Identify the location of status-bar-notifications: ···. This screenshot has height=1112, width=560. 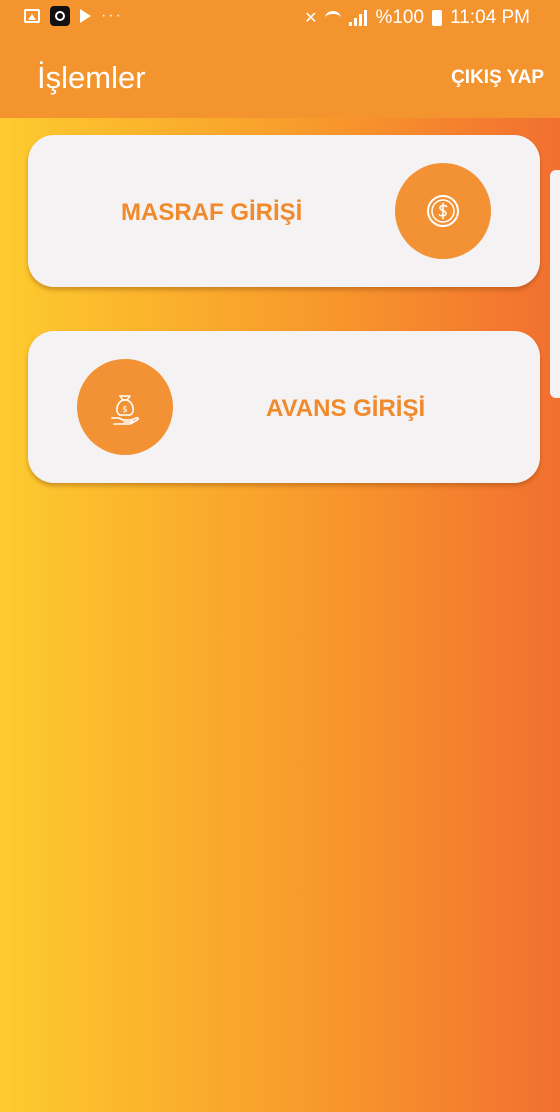
(73, 16).